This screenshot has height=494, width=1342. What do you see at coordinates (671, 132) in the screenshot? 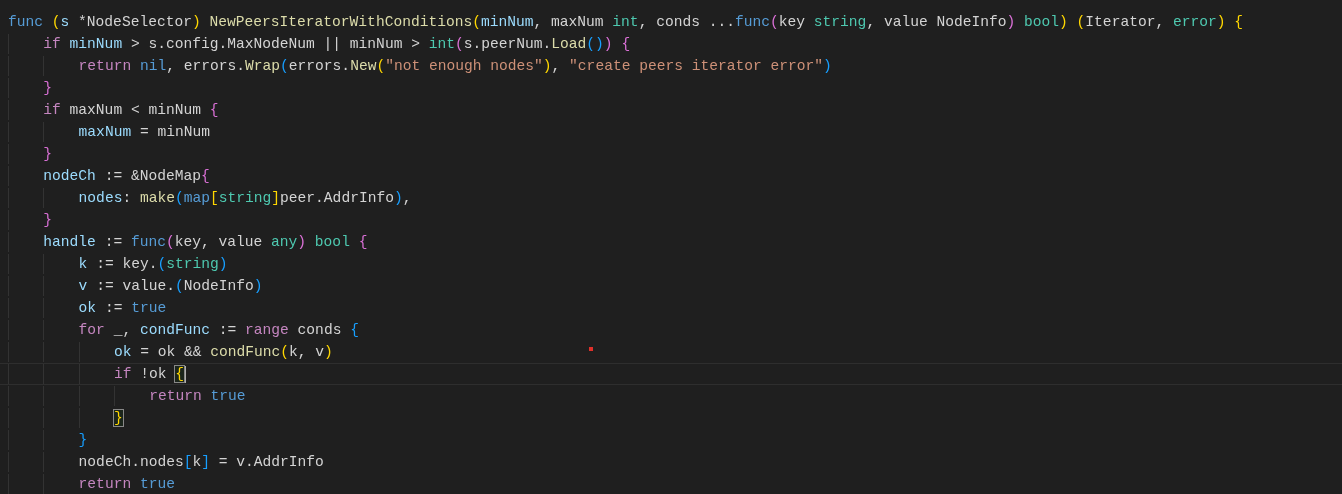
I see `code-line: maxNum = minNum` at bounding box center [671, 132].